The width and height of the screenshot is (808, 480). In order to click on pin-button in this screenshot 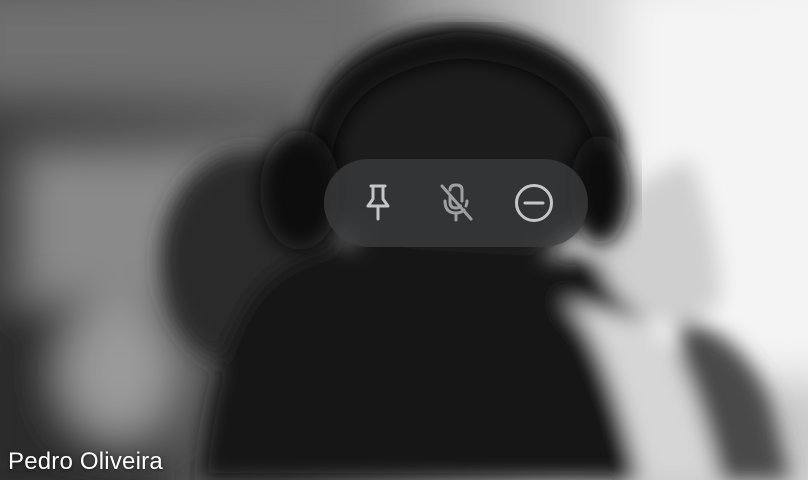, I will do `click(378, 203)`.